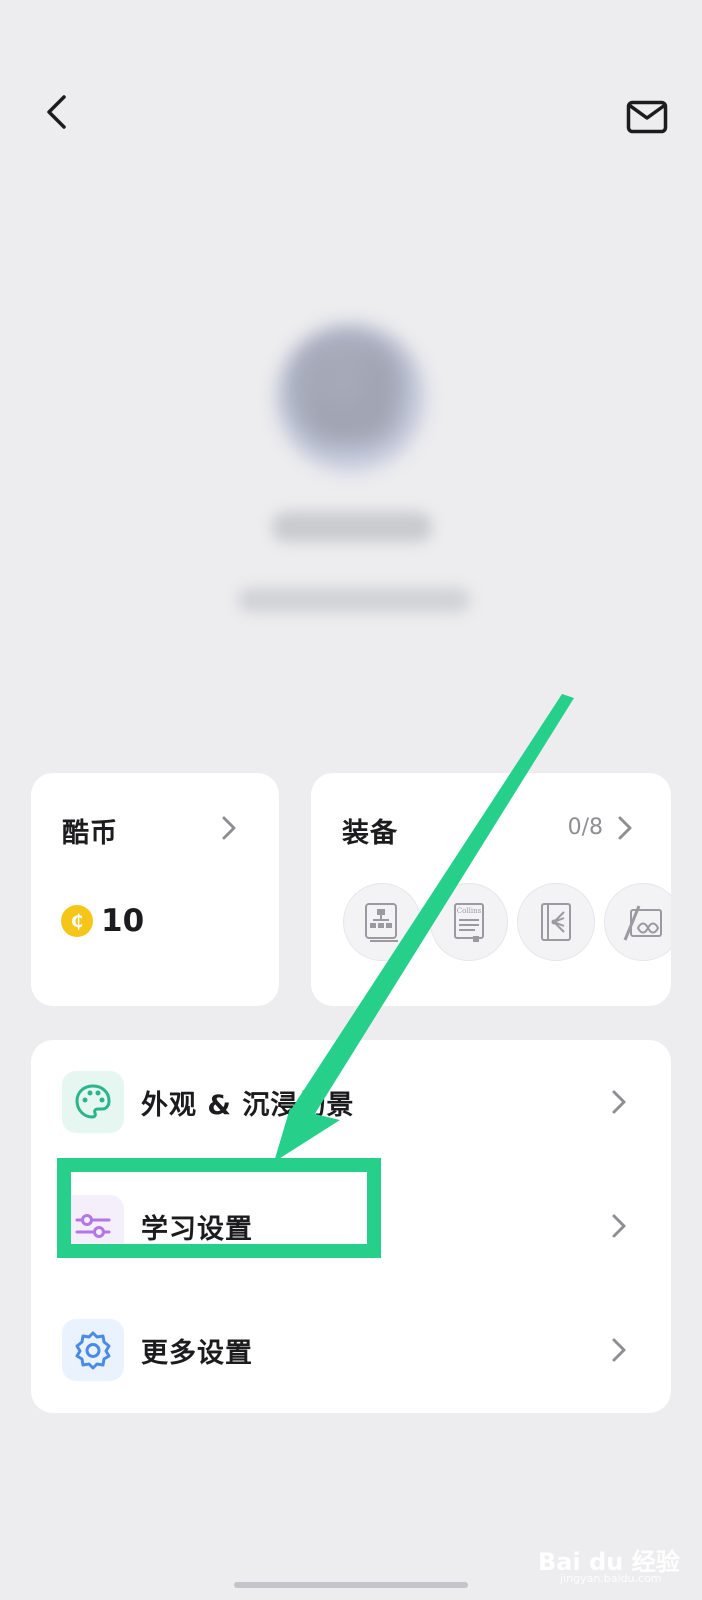 The width and height of the screenshot is (702, 1600). Describe the element at coordinates (93, 1350) in the screenshot. I see `gear-icon` at that location.